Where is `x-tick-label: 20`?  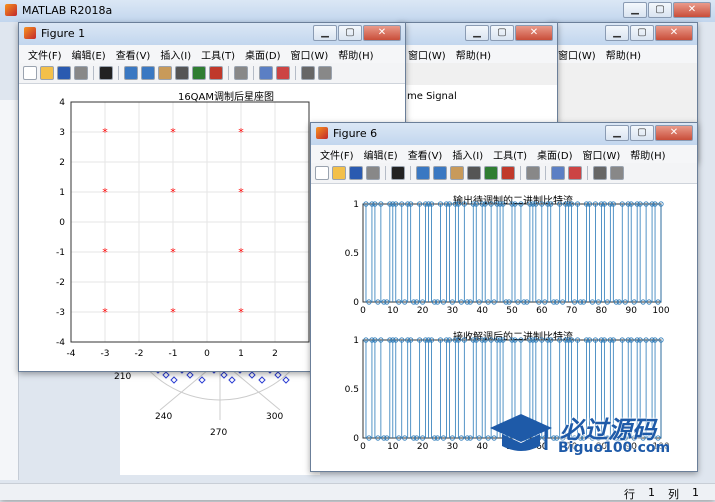 x-tick-label: 20 is located at coordinates (423, 447).